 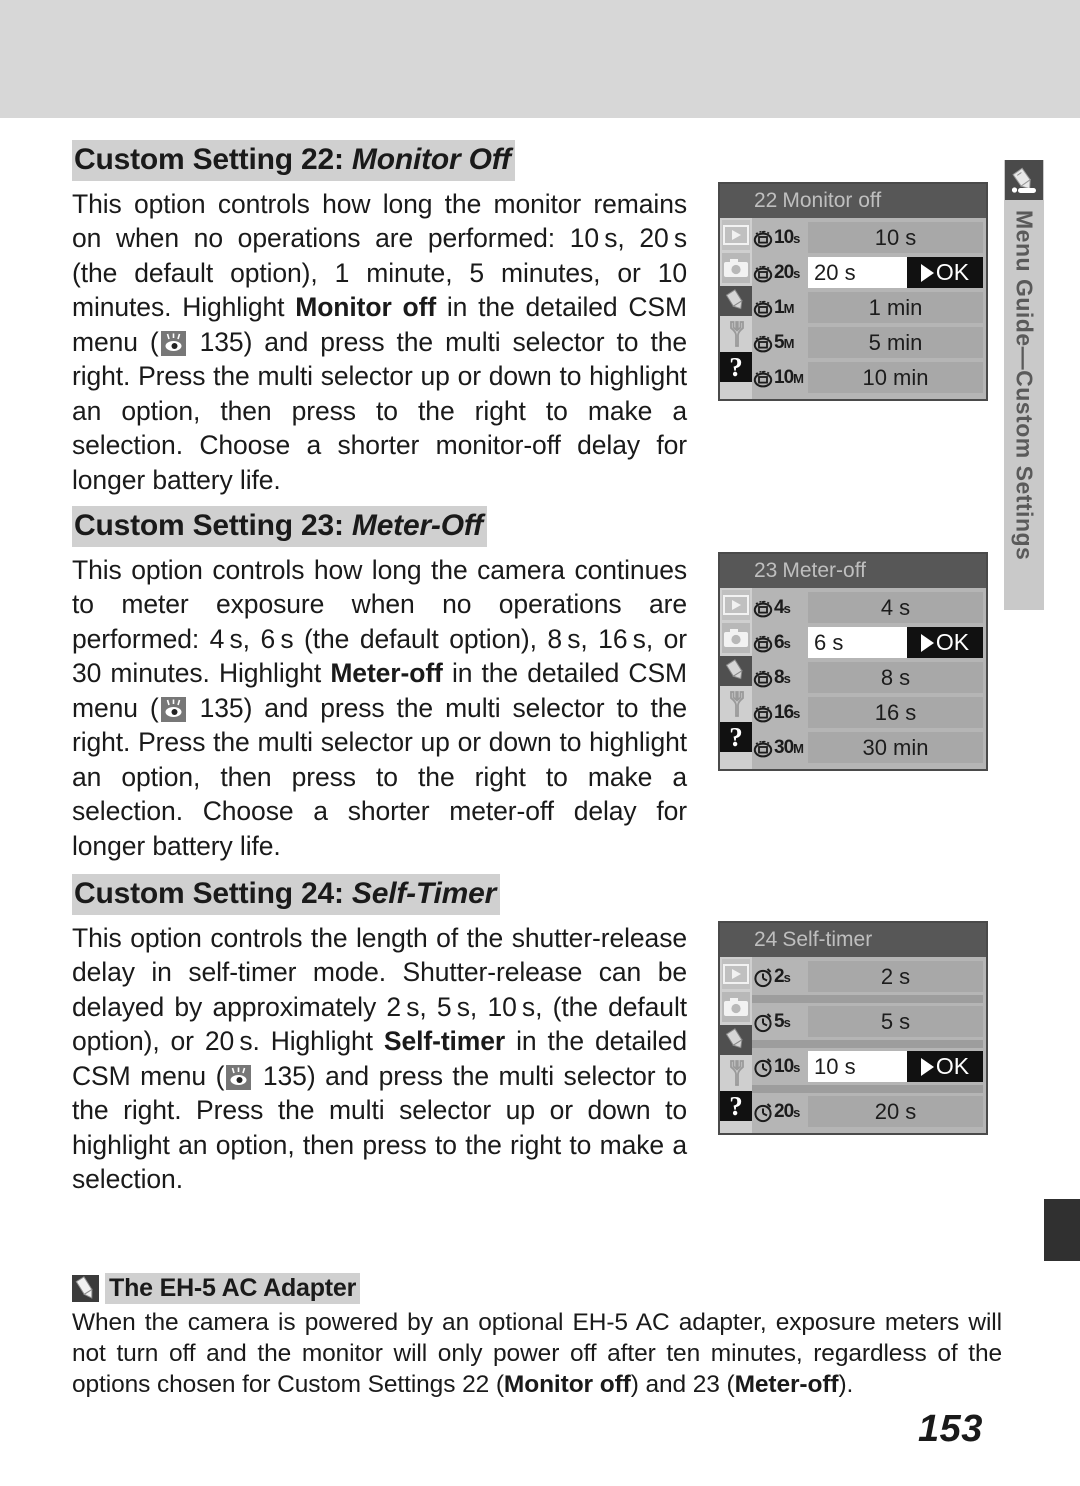 What do you see at coordinates (867, 1111) in the screenshot?
I see `menu-row: 20s 20 s` at bounding box center [867, 1111].